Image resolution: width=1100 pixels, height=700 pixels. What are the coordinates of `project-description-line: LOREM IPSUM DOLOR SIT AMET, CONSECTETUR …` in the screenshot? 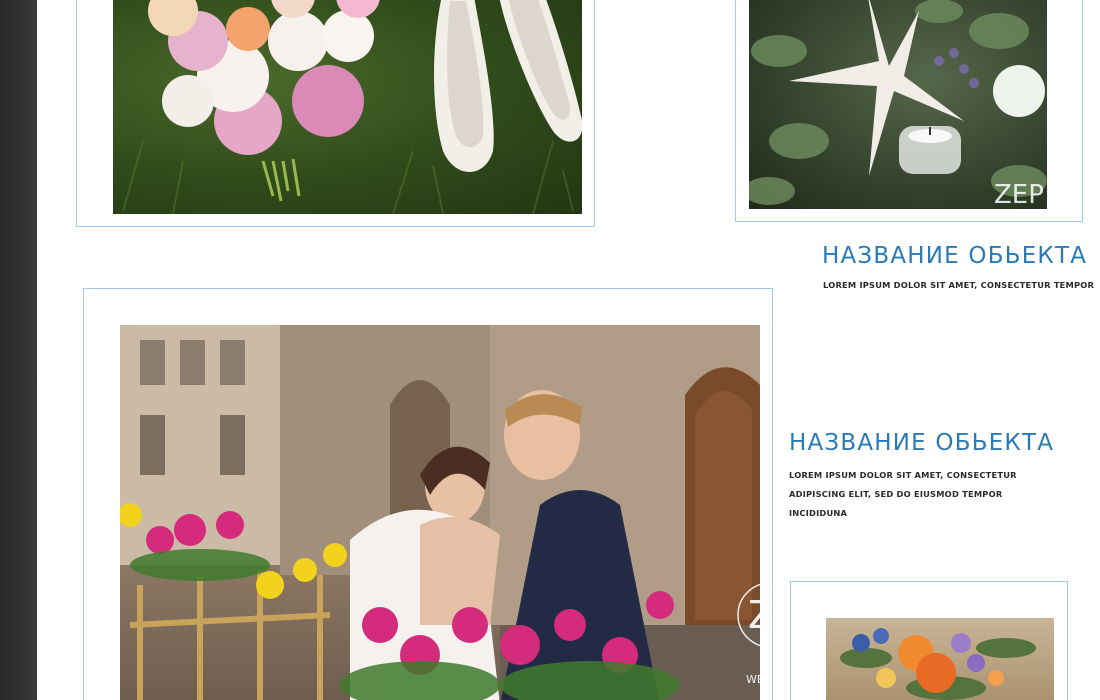 It's located at (959, 285).